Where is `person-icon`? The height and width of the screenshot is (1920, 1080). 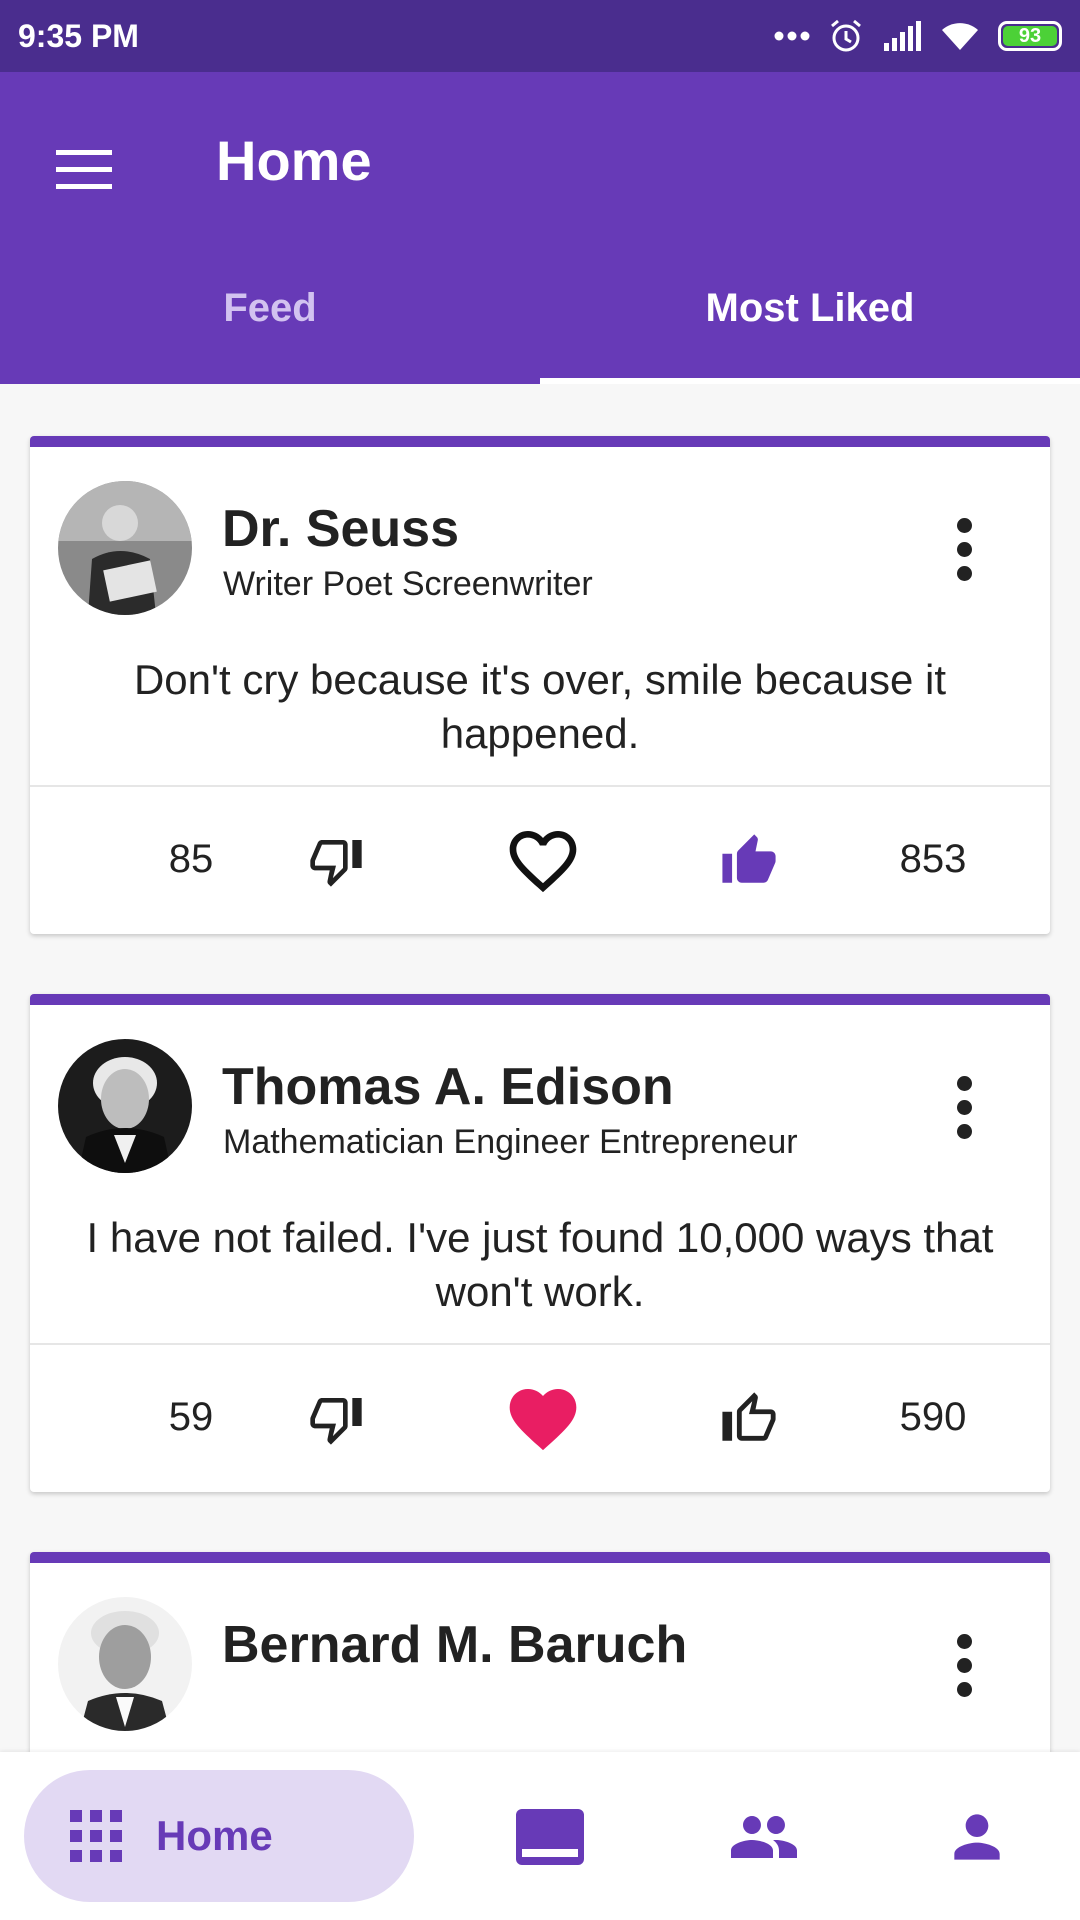
person-icon is located at coordinates (977, 1837).